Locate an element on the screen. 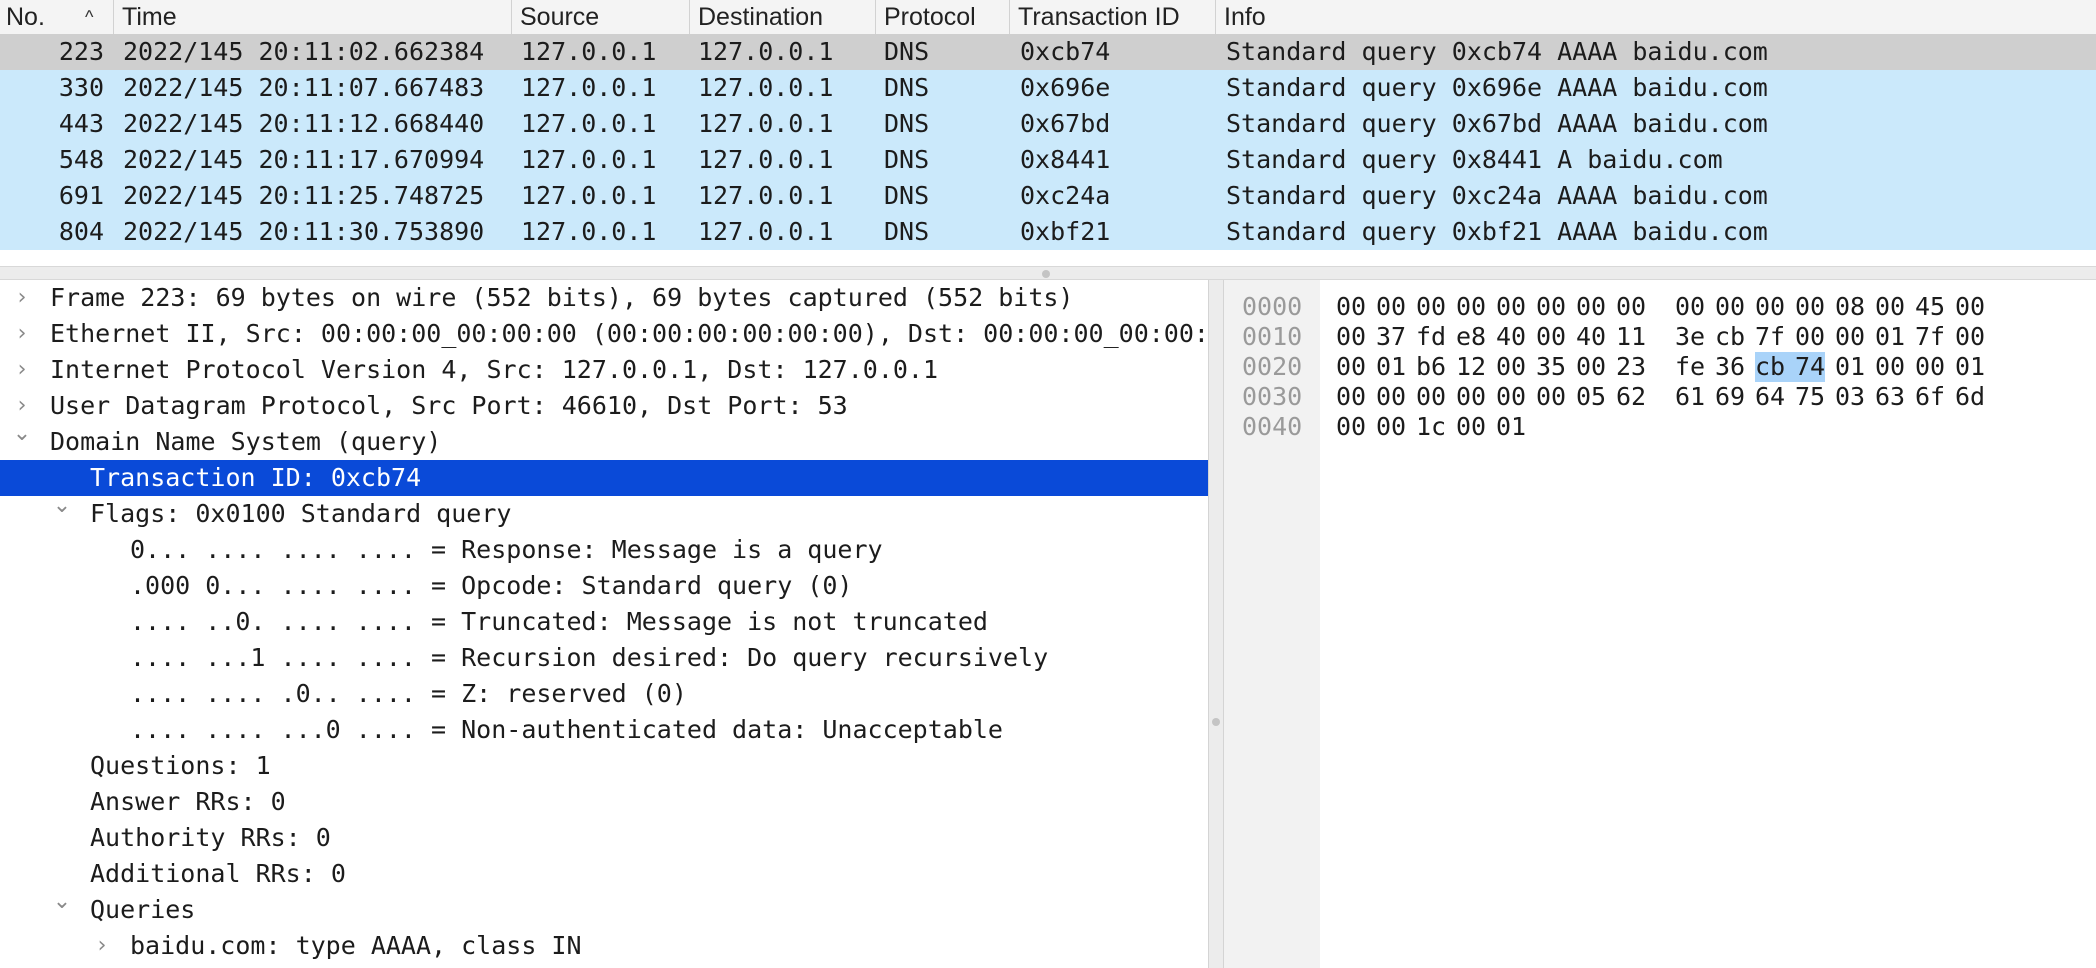 This screenshot has width=2096, height=968. detail-row: Authority RRs: 0 is located at coordinates (604, 838).